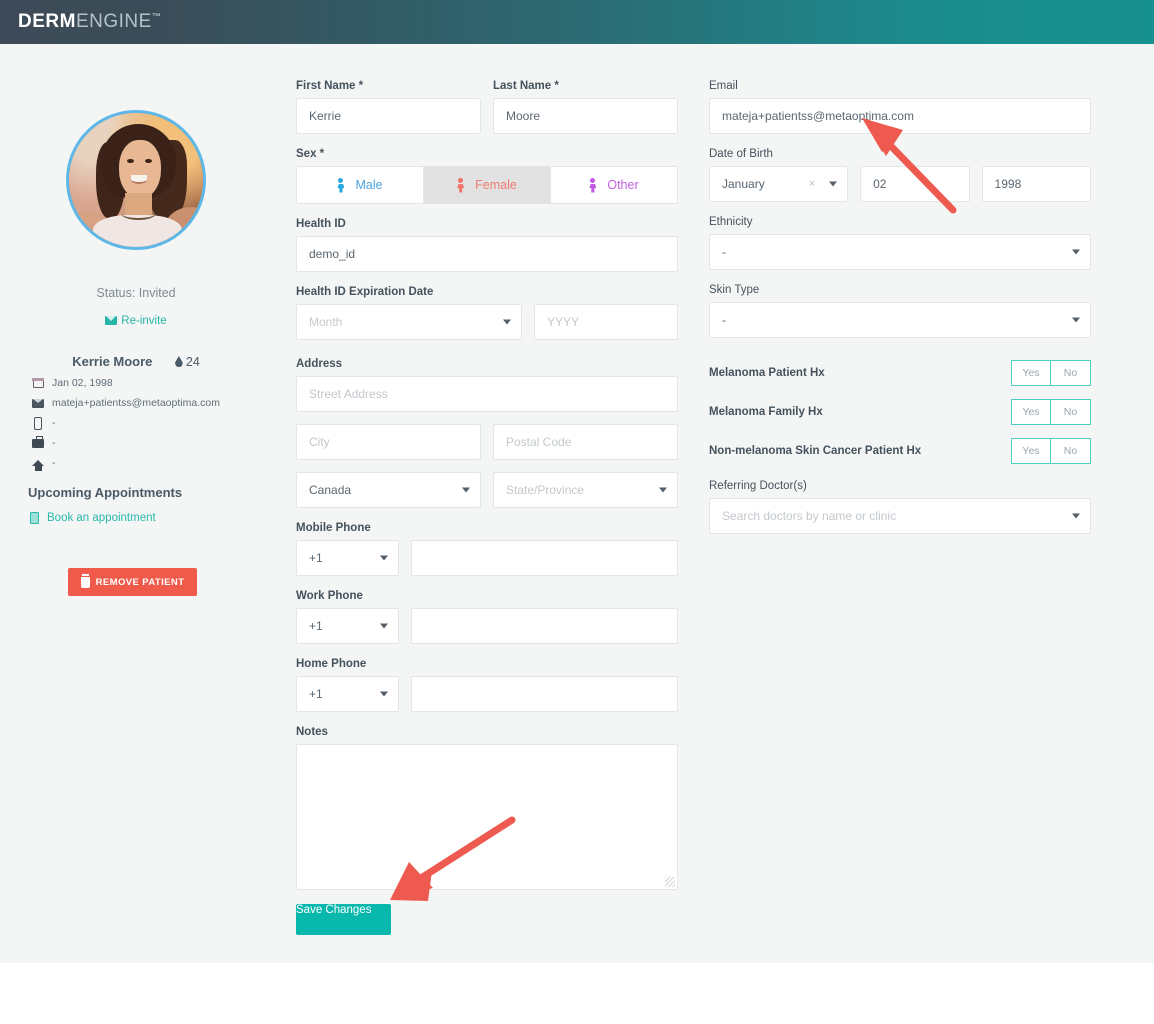 The width and height of the screenshot is (1154, 1024). I want to click on home-phone-country-code-select: +1, so click(348, 694).